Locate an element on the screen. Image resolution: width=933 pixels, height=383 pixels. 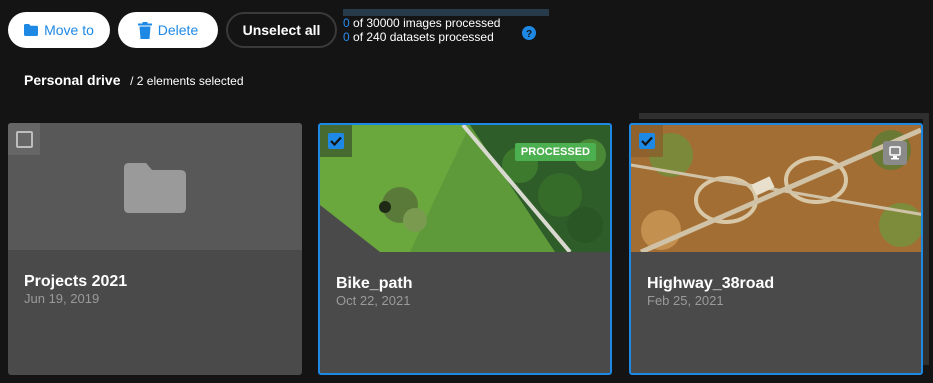
unselect-all-button: Unselect all is located at coordinates (281, 30).